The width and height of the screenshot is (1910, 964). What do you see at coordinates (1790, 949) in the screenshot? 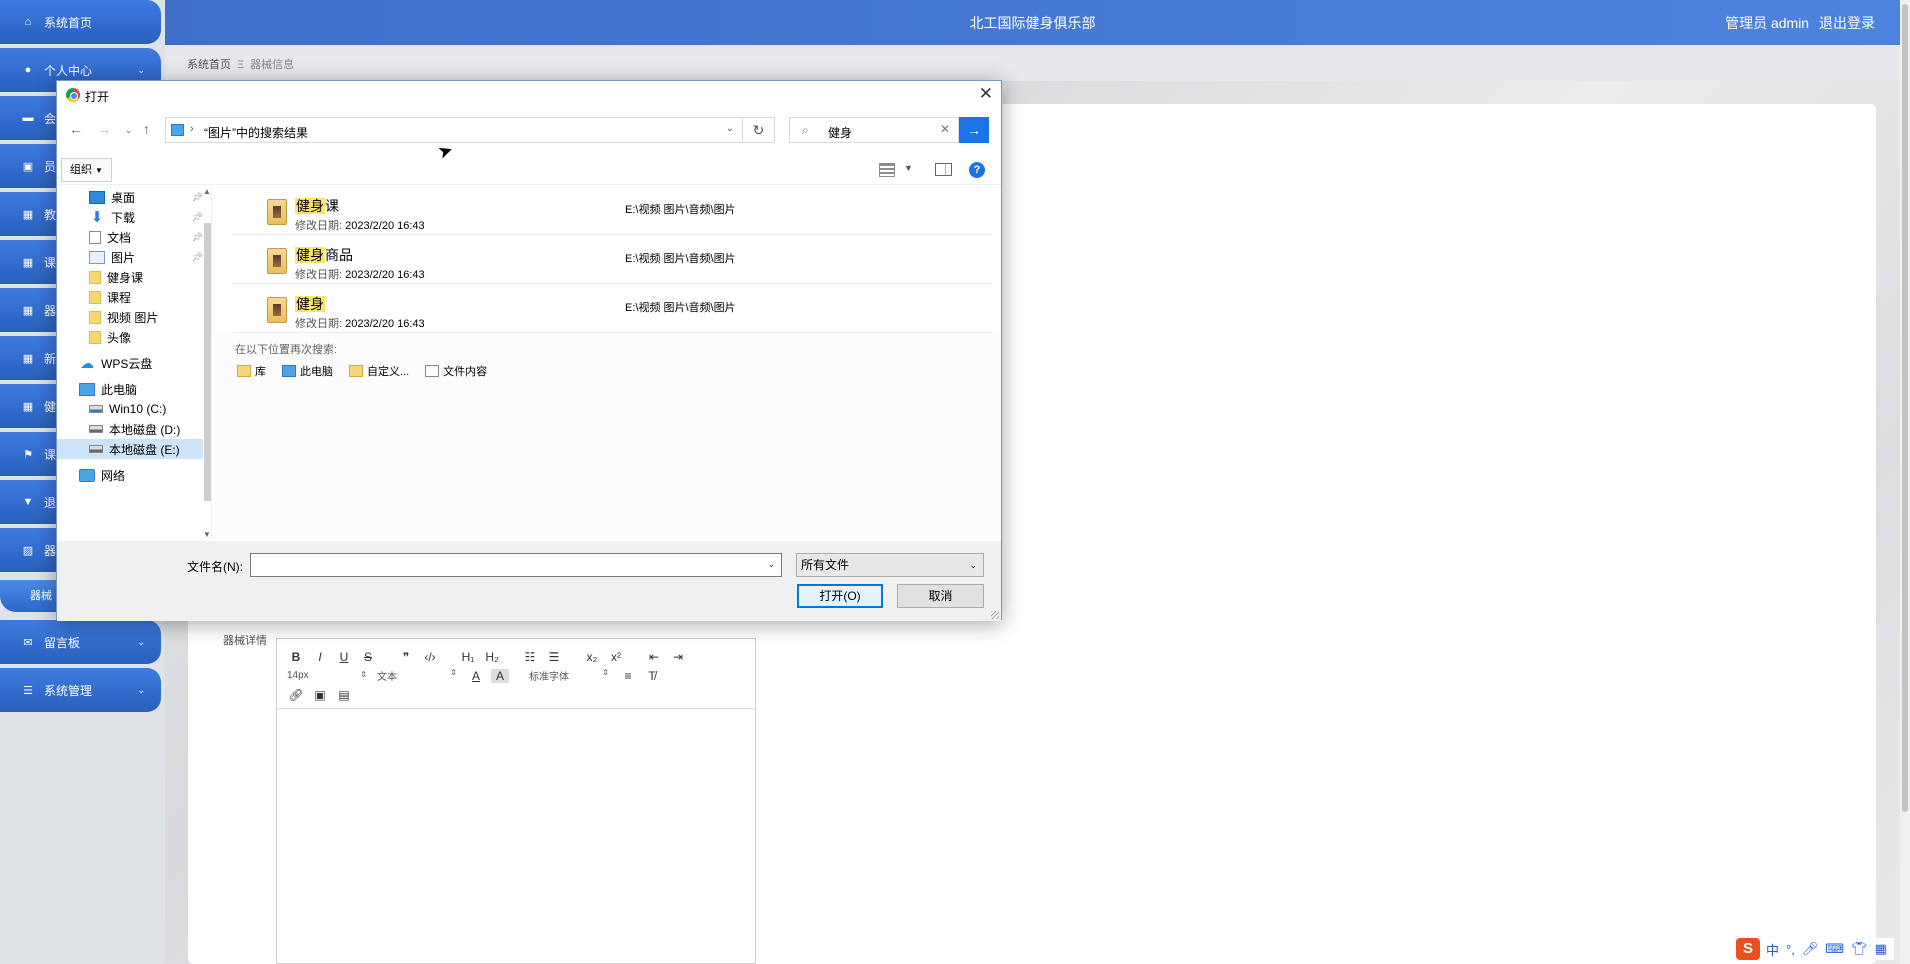
I see `punctuation-icon: °,` at bounding box center [1790, 949].